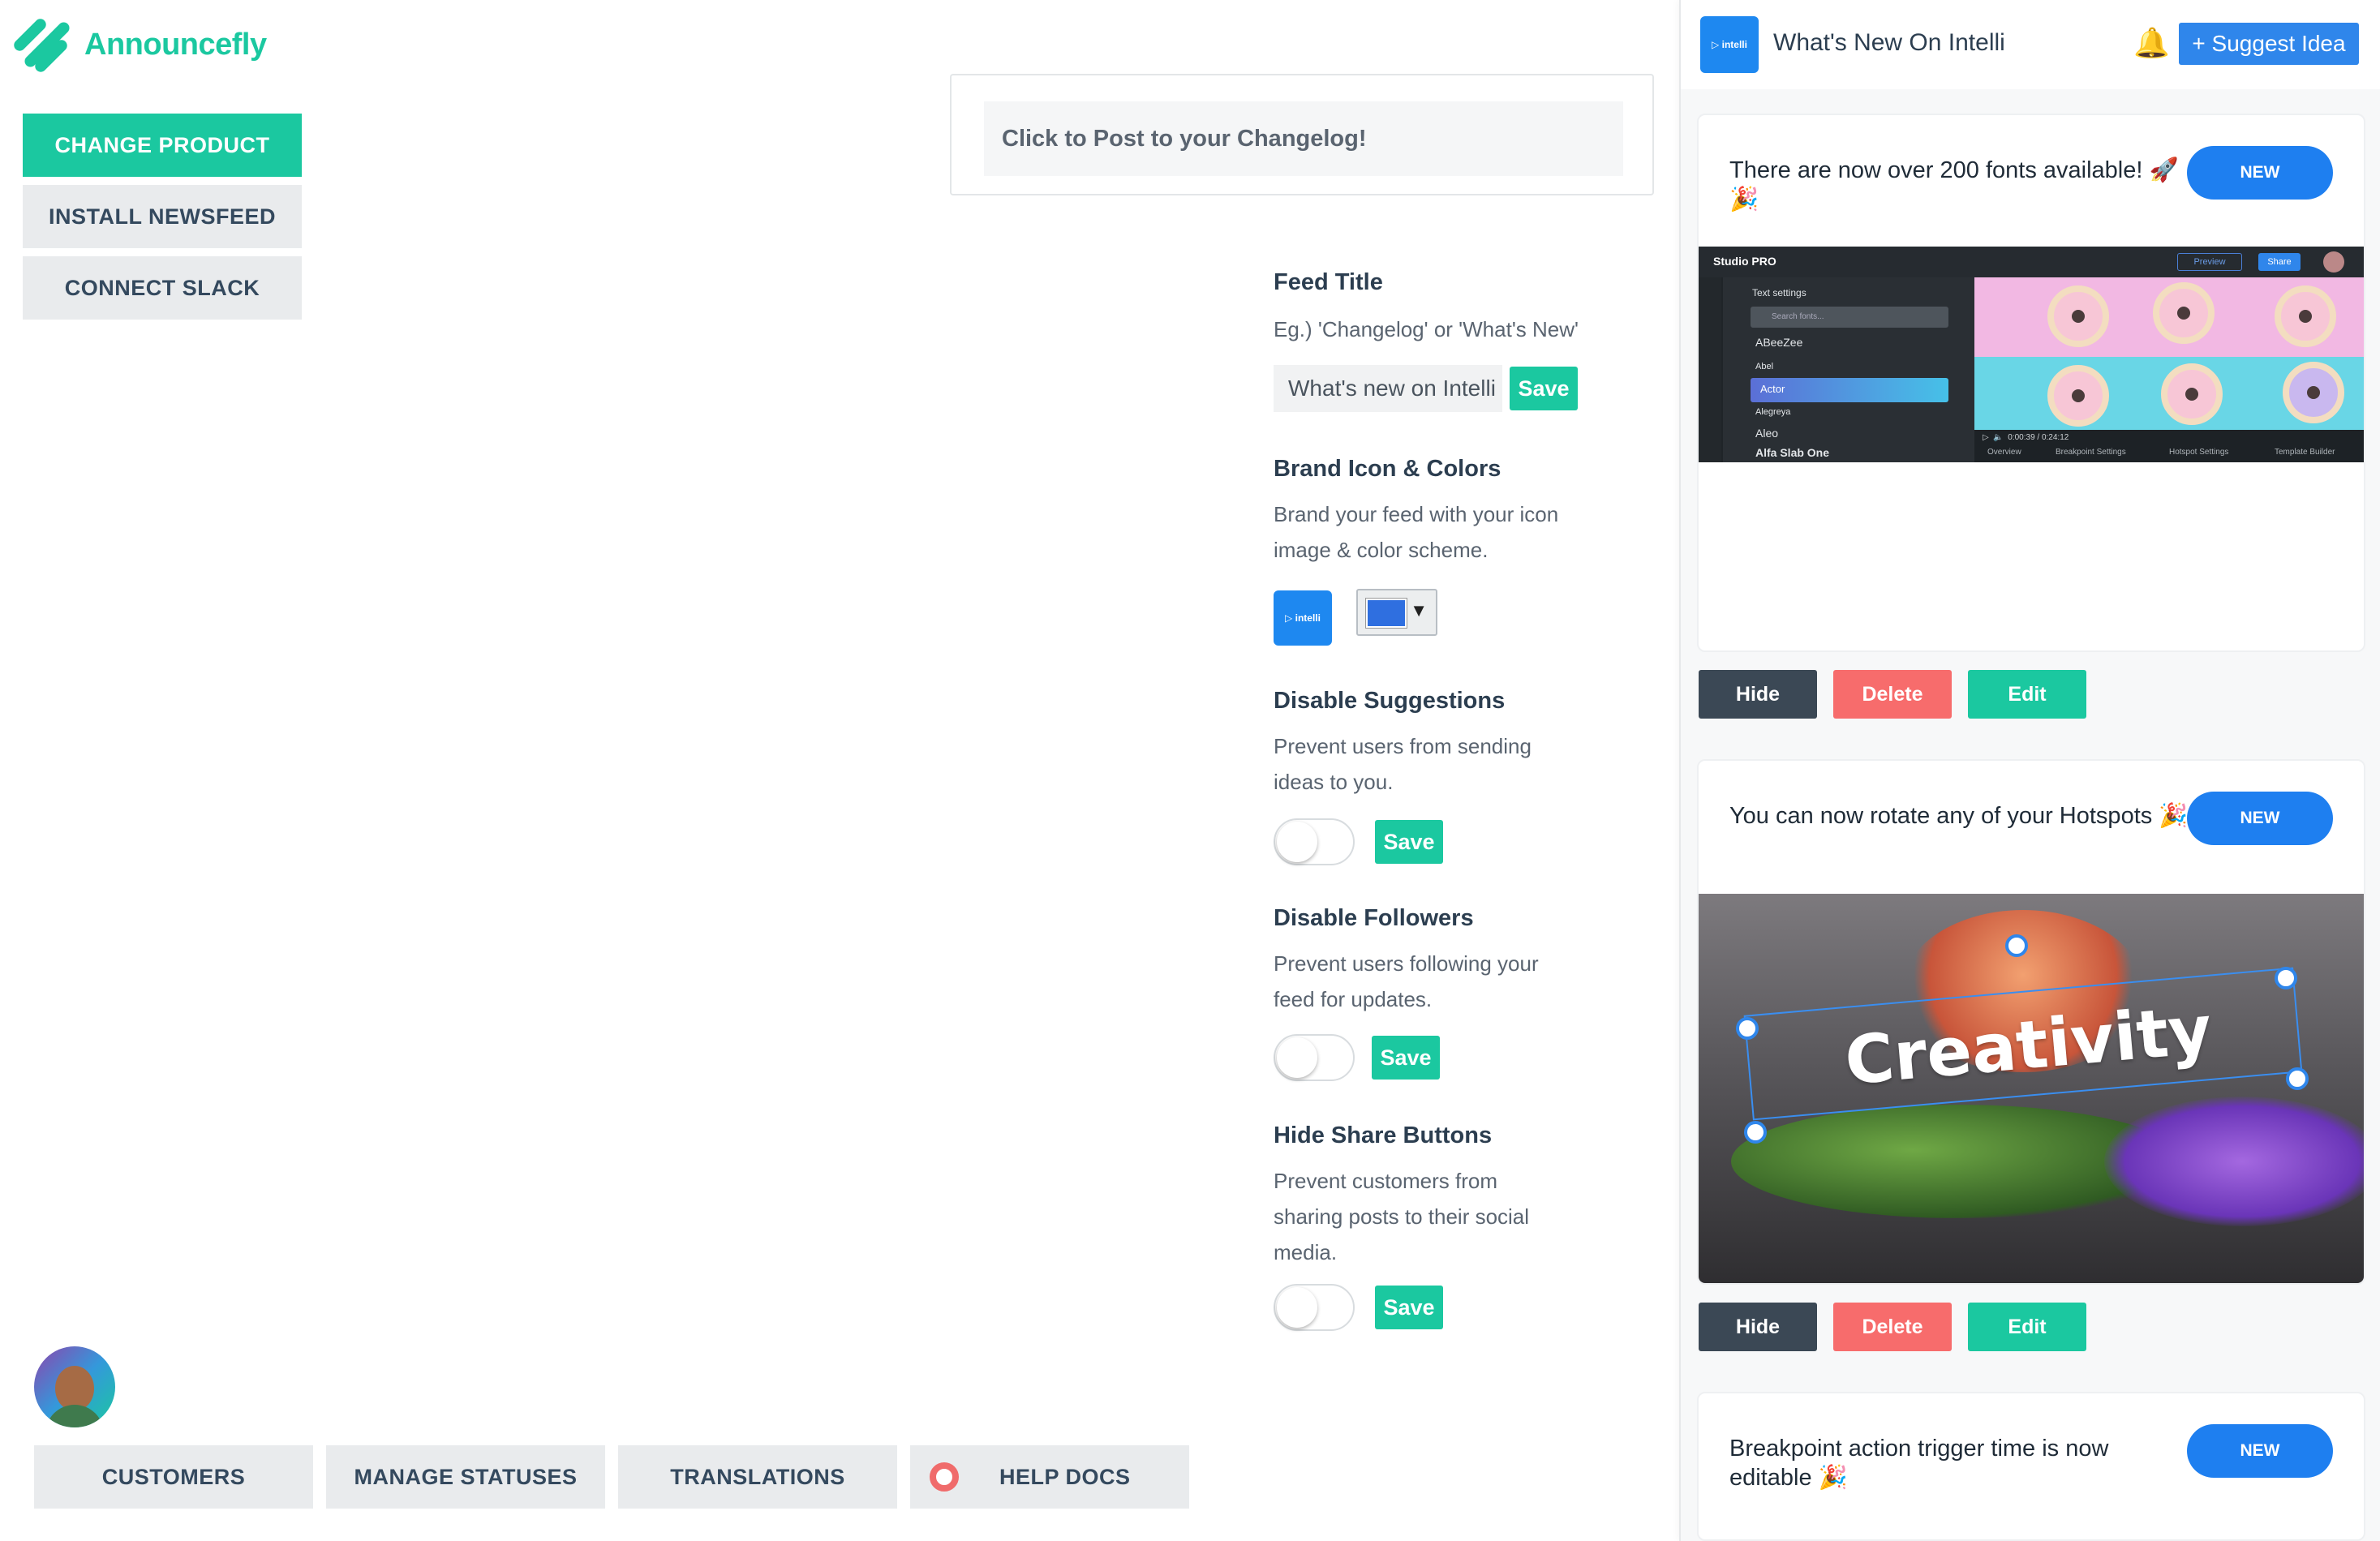  I want to click on brand-color-picker: ▼, so click(1397, 612).